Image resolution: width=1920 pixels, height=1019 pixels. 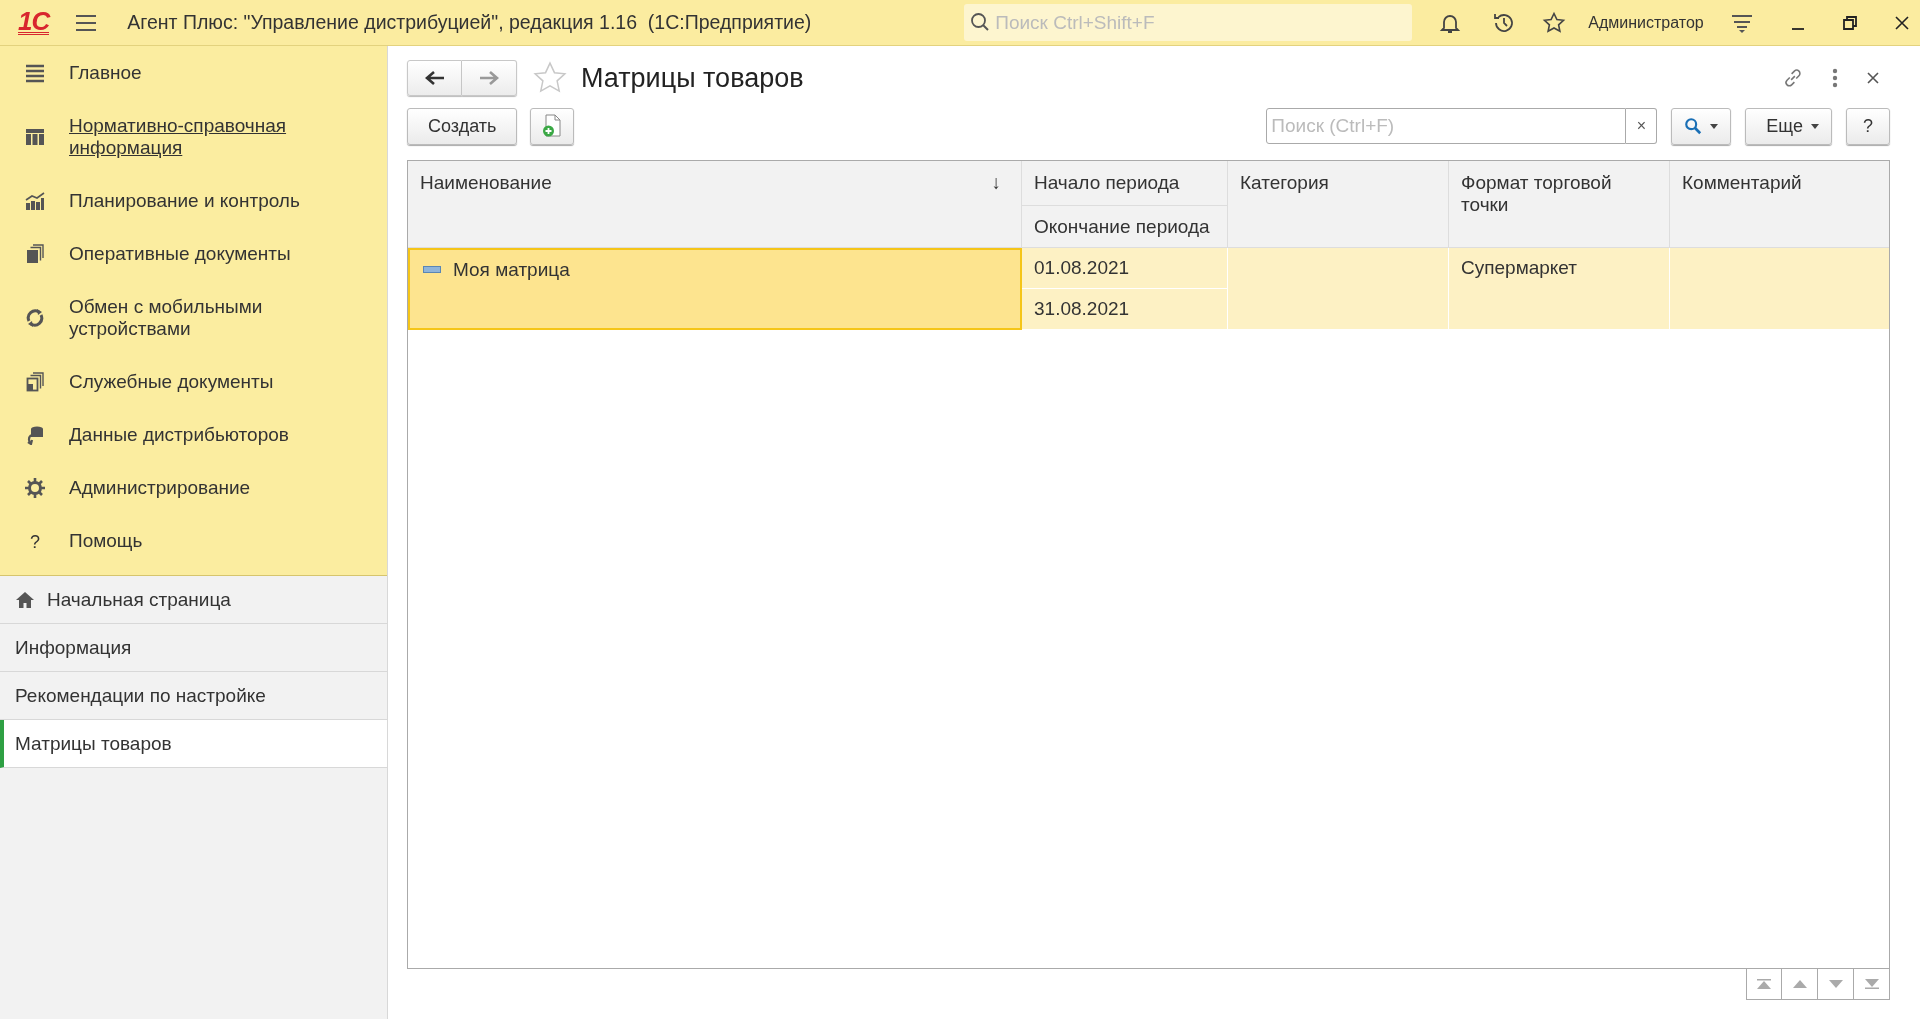 I want to click on database-sync-icon, so click(x=35, y=434).